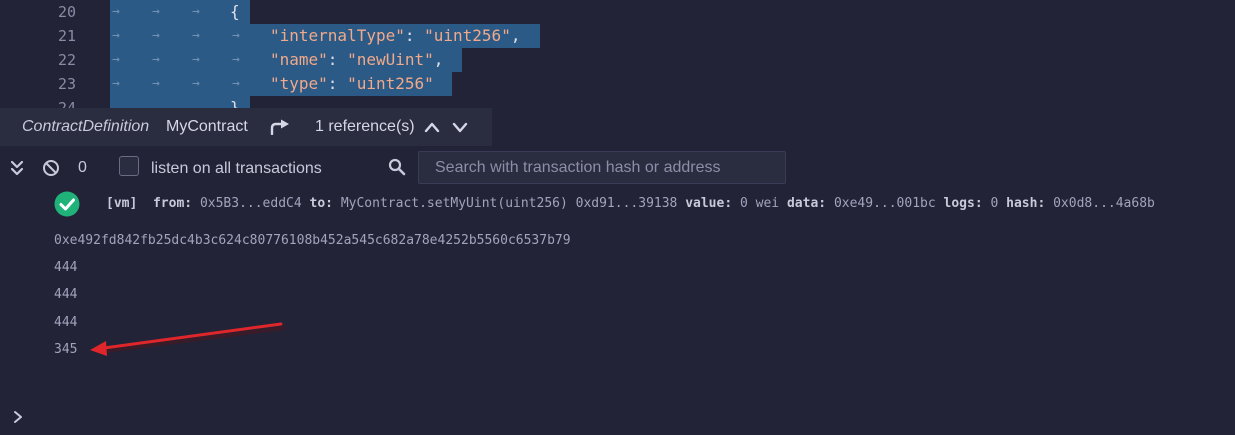 This screenshot has width=1235, height=435. What do you see at coordinates (617, 36) in the screenshot?
I see `code-line: 21 → → → → "internalType": "uint256",` at bounding box center [617, 36].